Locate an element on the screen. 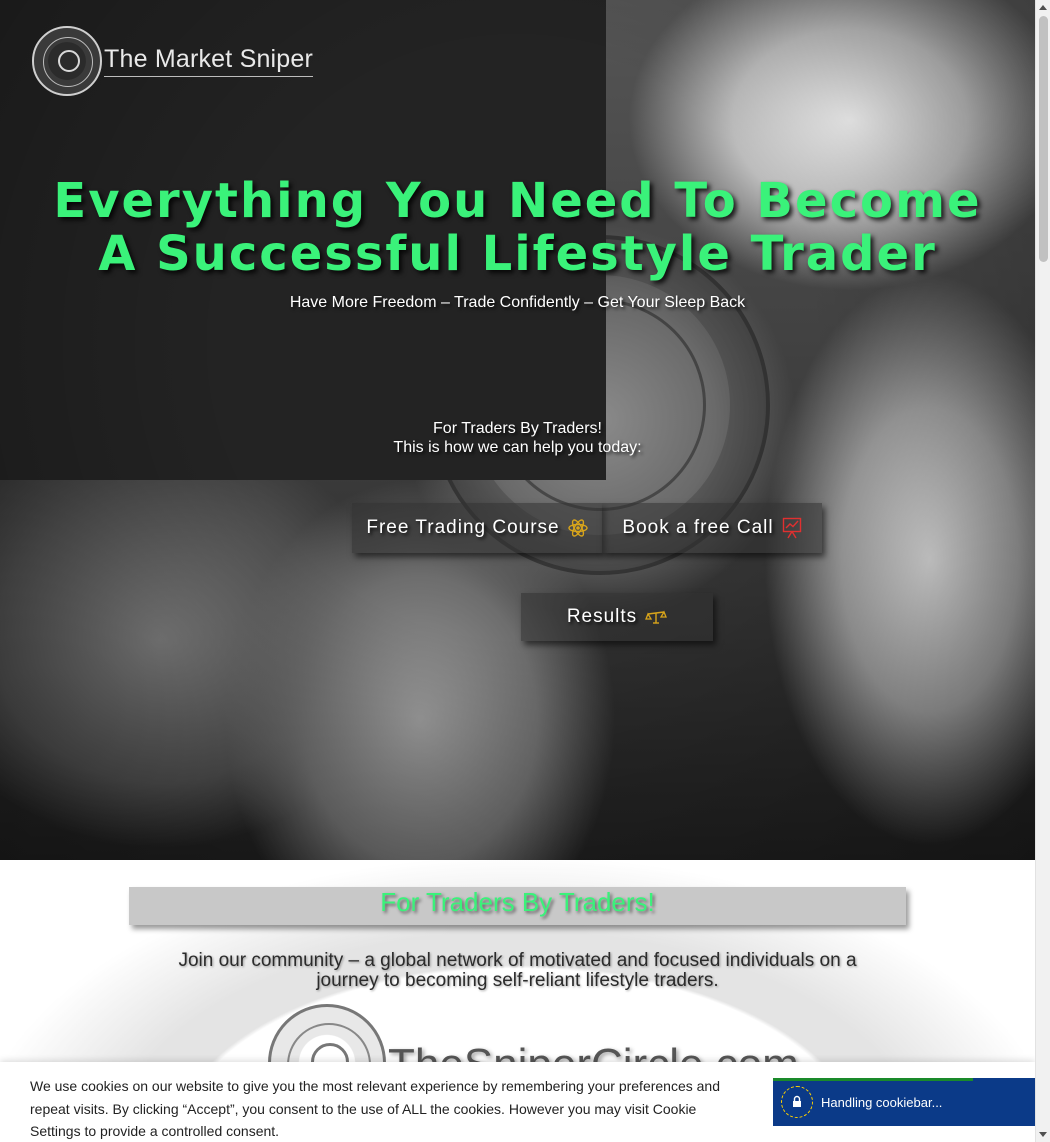 The height and width of the screenshot is (1142, 1050). community-banner: For Traders By Traders! is located at coordinates (517, 906).